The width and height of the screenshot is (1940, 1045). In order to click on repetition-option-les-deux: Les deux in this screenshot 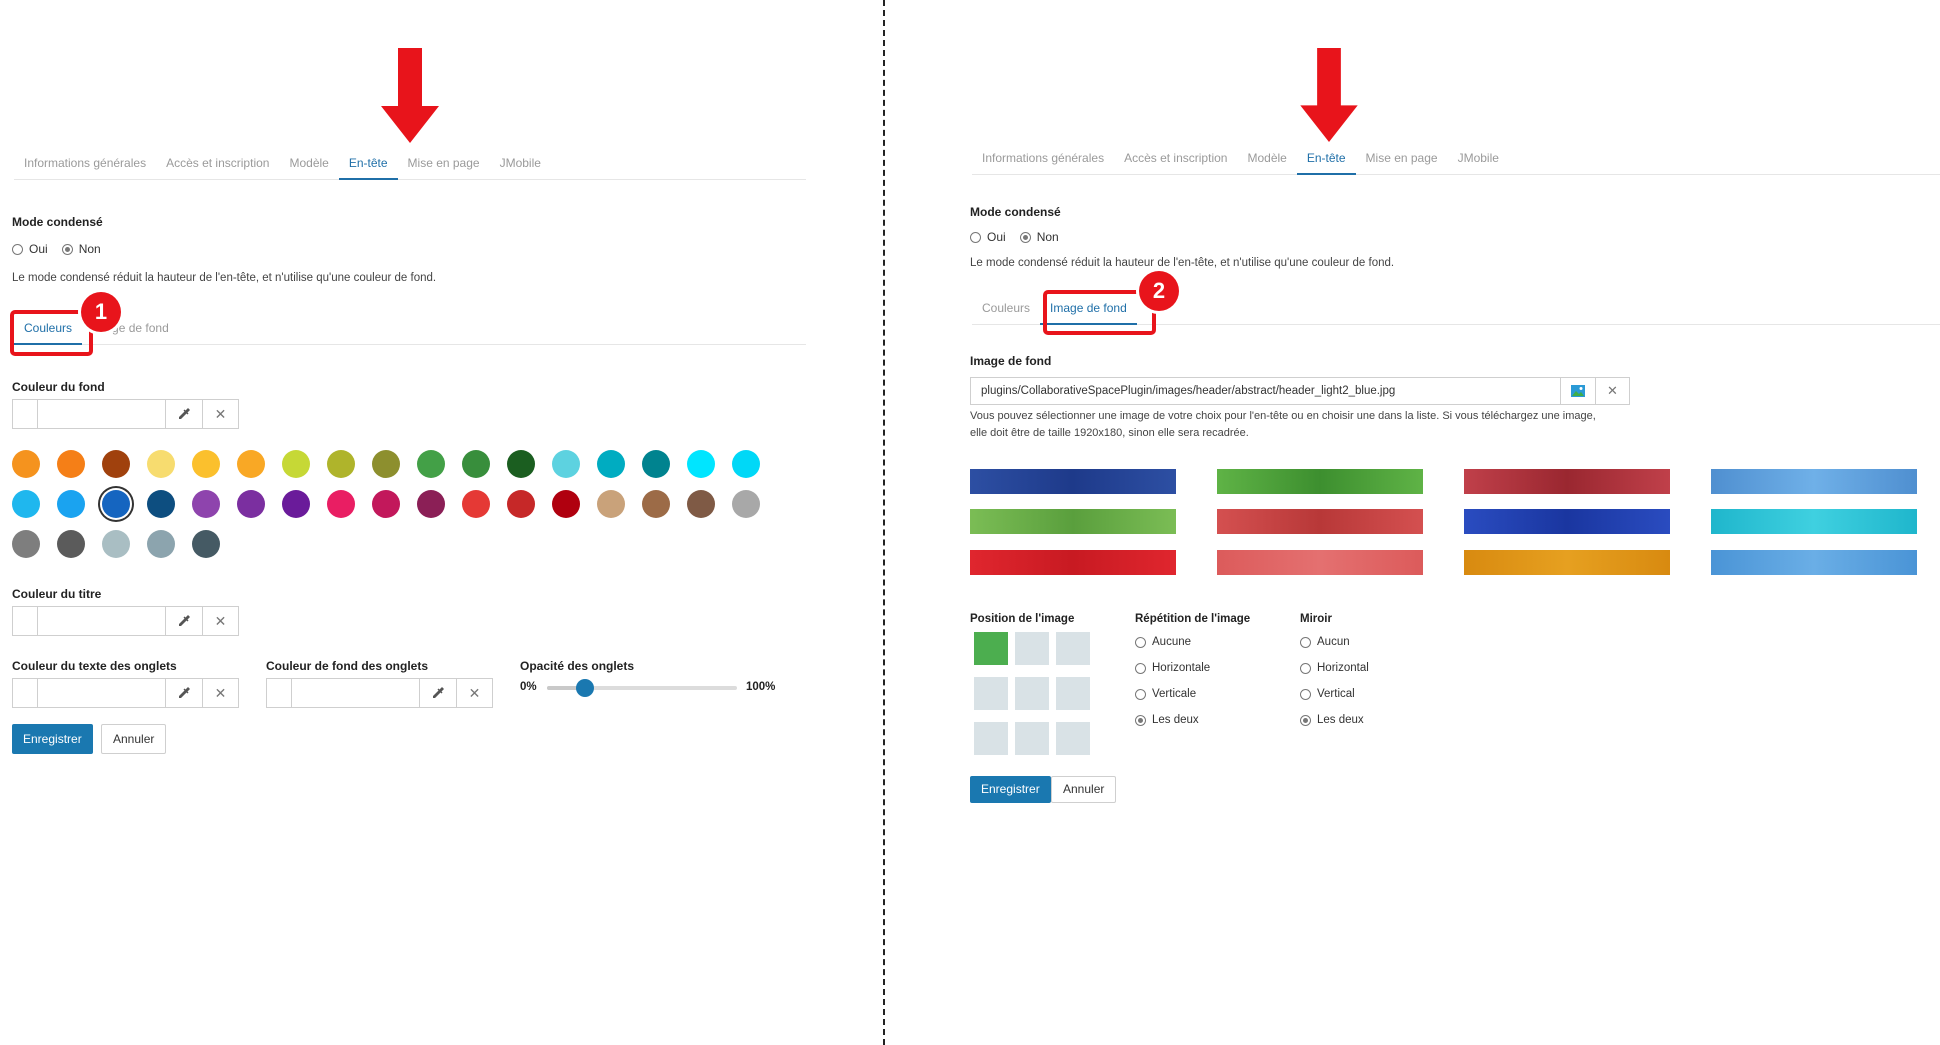, I will do `click(1172, 720)`.